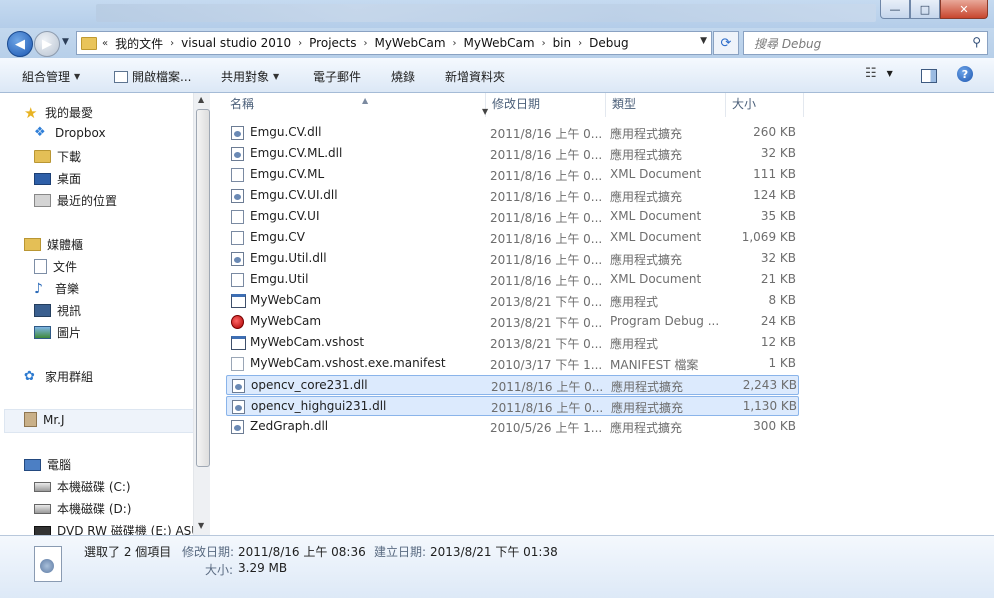 Image resolution: width=994 pixels, height=598 pixels. I want to click on file-type: 應用程式, so click(634, 302).